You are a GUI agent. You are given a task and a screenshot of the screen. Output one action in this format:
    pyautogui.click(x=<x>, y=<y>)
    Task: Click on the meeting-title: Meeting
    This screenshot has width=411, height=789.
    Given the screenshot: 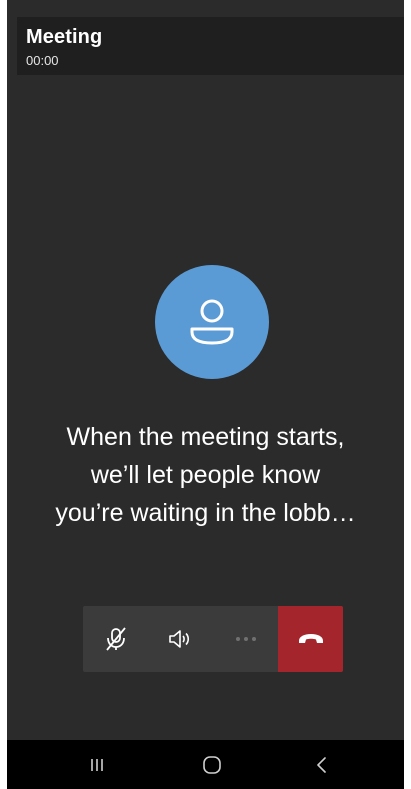 What is the action you would take?
    pyautogui.click(x=64, y=37)
    